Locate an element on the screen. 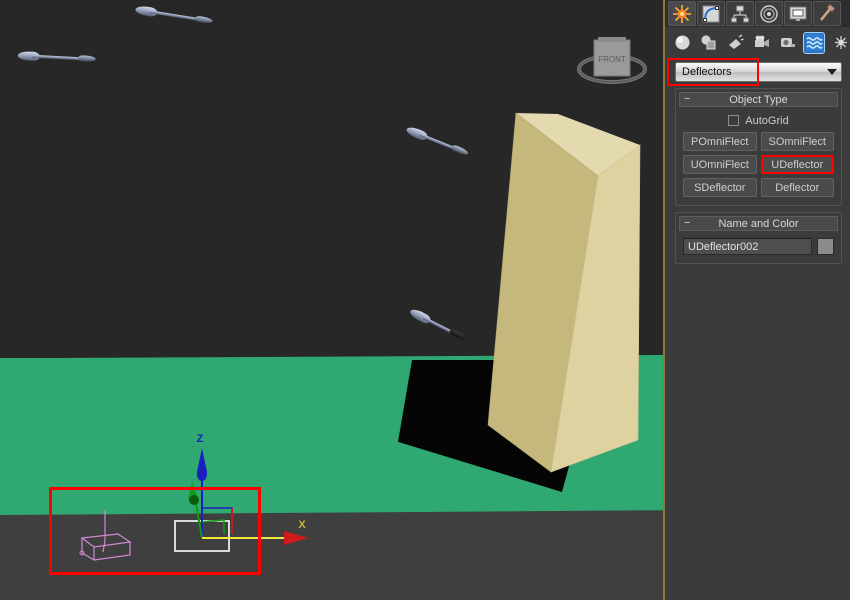 This screenshot has height=600, width=850. object-category-dropdown: Deflectors is located at coordinates (758, 72).